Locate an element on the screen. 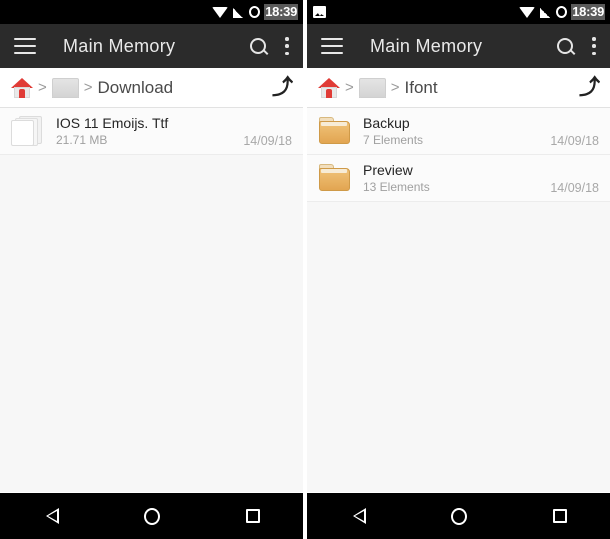  list-item: Preview 13 Elements 14/09/18 is located at coordinates (458, 178).